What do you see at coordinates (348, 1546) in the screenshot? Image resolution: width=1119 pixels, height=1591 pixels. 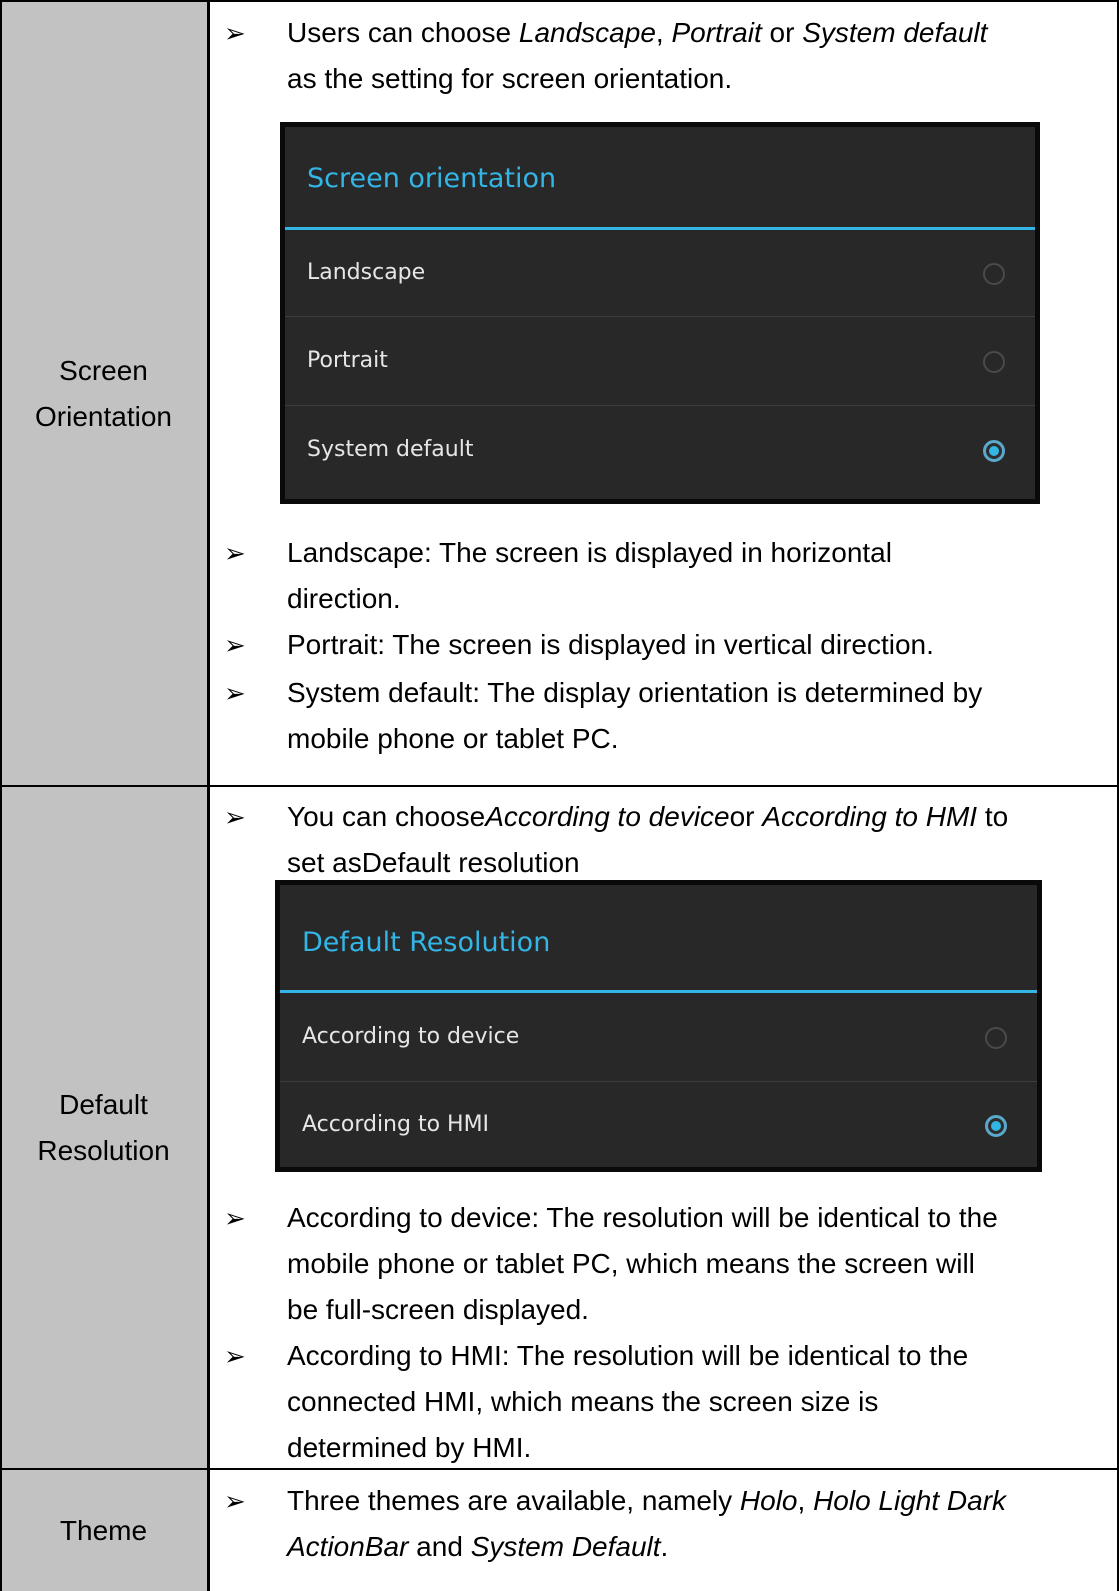 I see `text-run-italic: ActionBar` at bounding box center [348, 1546].